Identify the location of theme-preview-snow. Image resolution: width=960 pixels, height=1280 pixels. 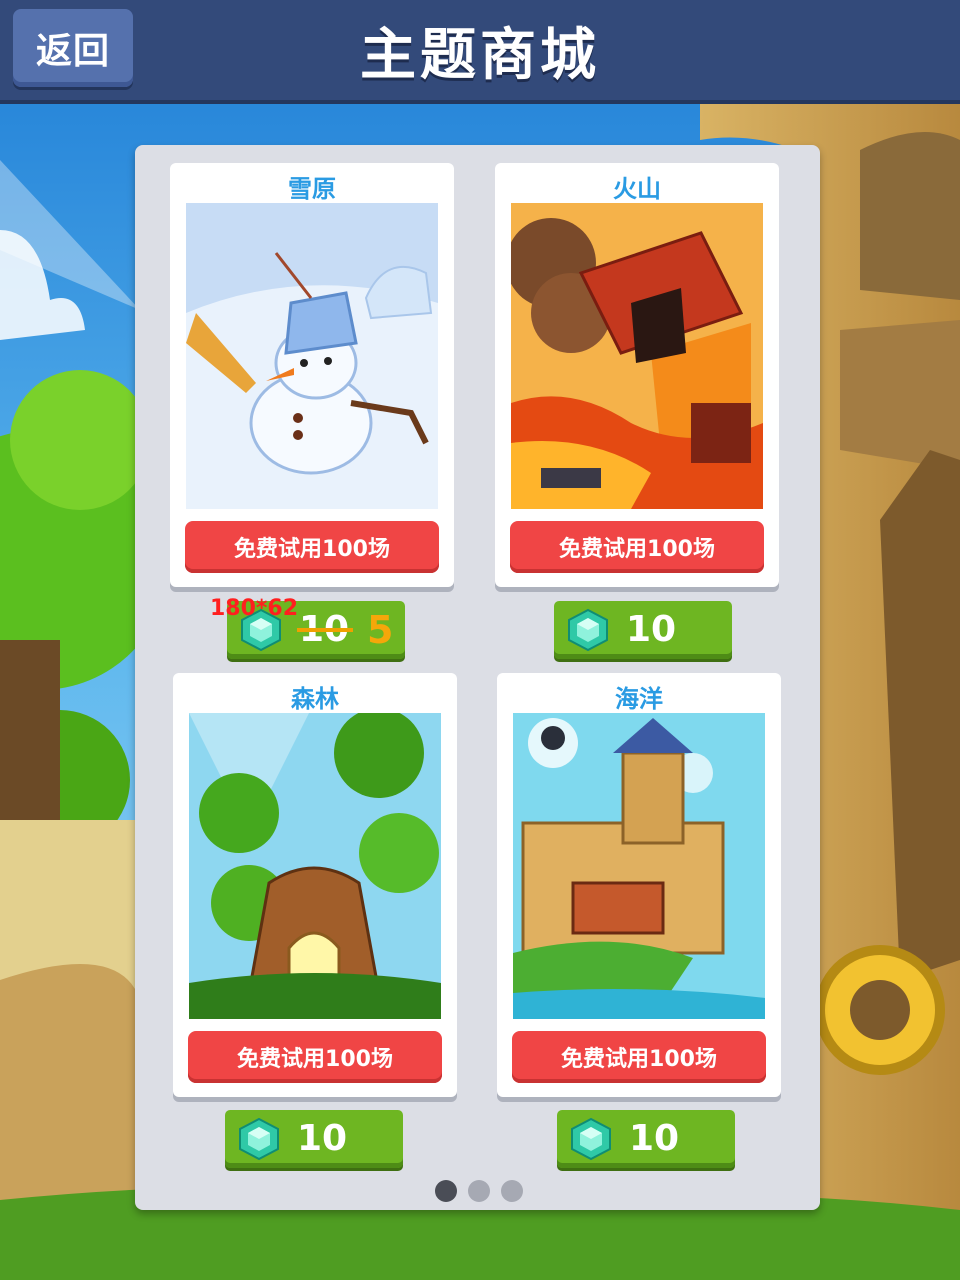
(312, 356).